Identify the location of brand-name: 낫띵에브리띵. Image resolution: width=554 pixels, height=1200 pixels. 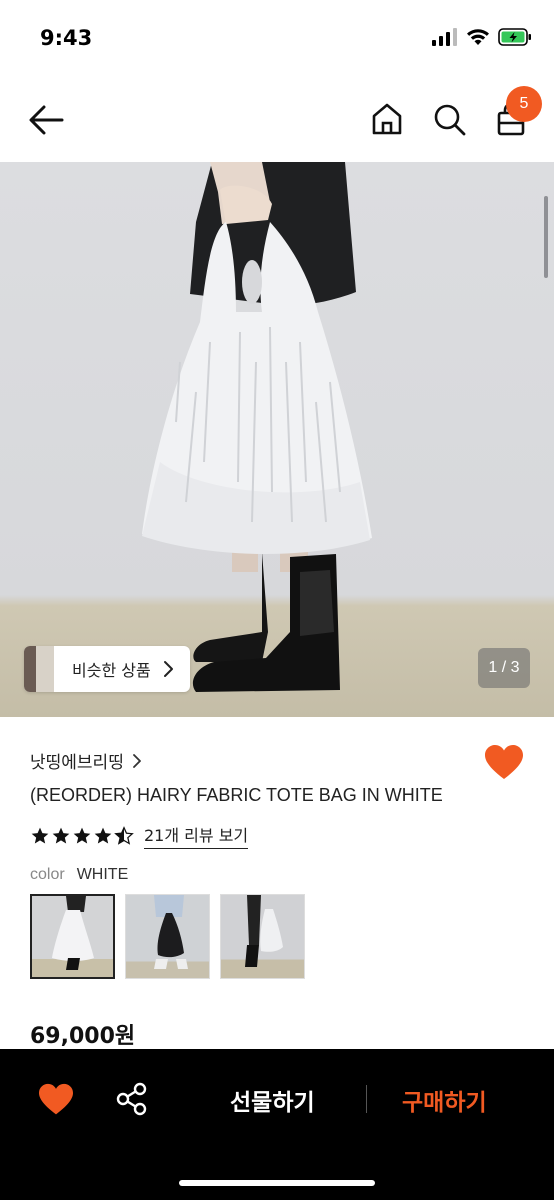
(77, 763).